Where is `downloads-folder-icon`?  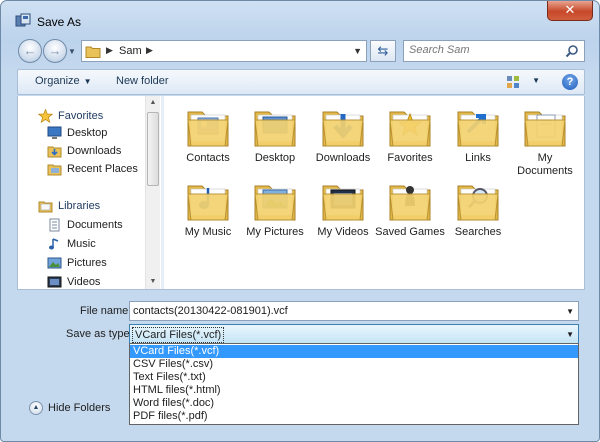
downloads-folder-icon is located at coordinates (343, 126).